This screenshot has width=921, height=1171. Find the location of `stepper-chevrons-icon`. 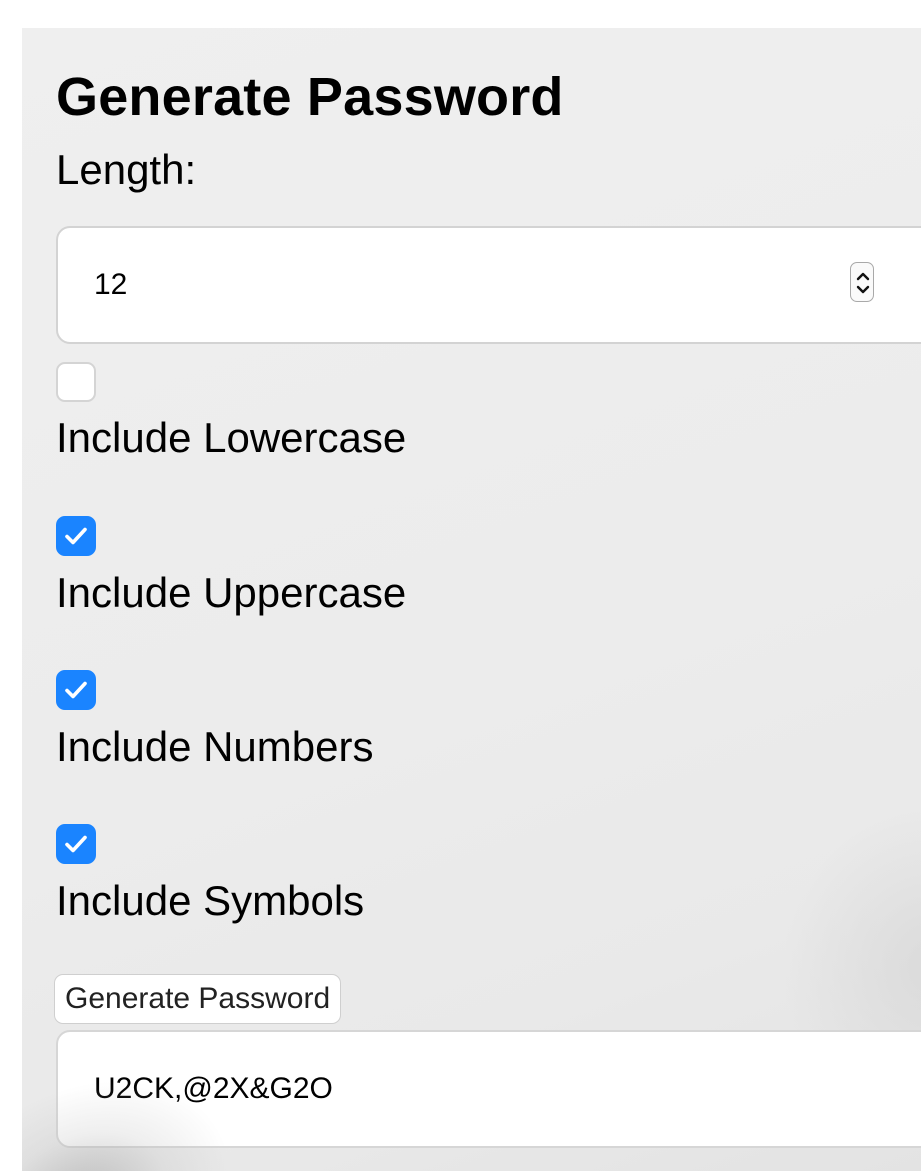

stepper-chevrons-icon is located at coordinates (863, 283).